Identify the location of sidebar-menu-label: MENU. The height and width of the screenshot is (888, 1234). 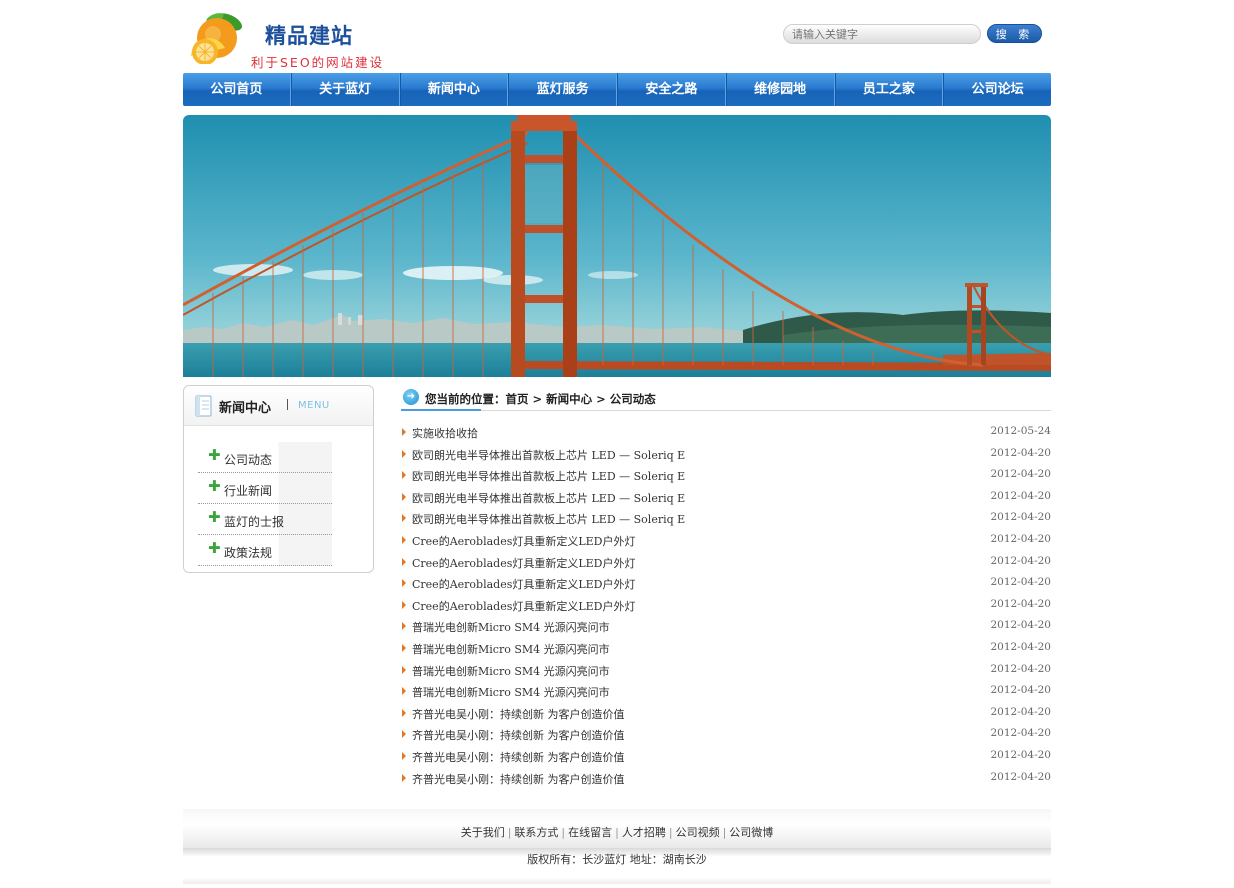
(314, 405).